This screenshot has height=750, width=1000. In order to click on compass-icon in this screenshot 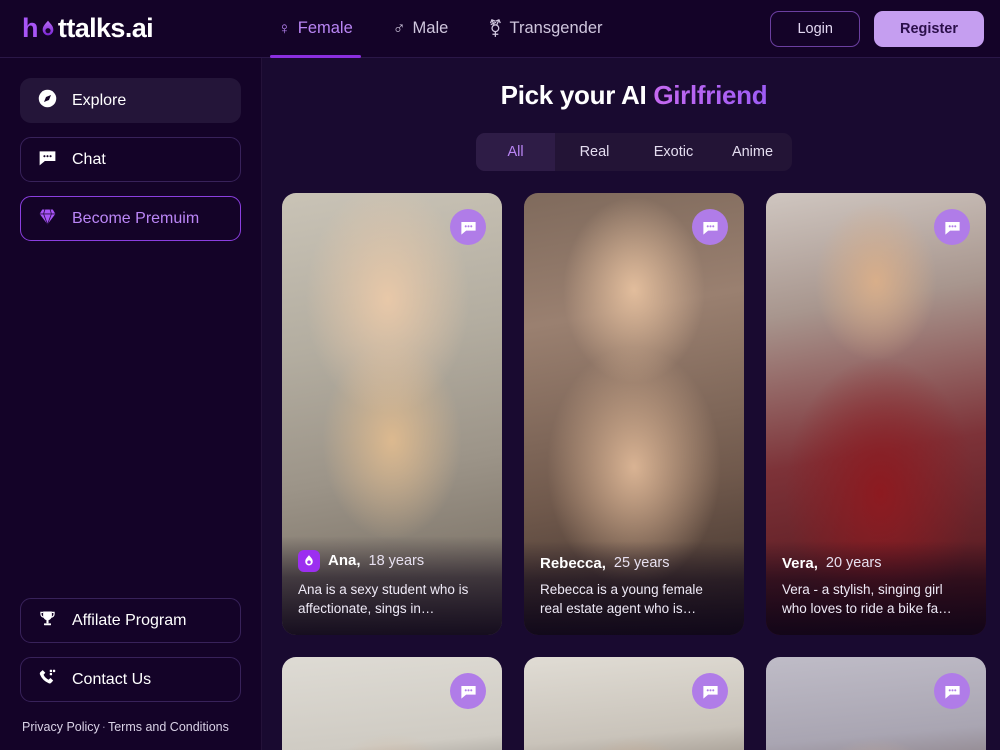, I will do `click(47, 101)`.